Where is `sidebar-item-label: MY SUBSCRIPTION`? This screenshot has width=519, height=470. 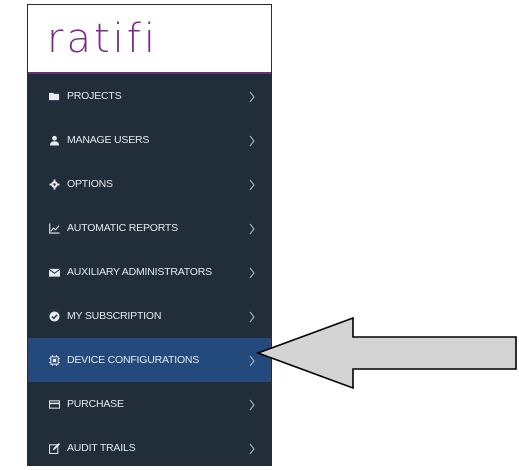 sidebar-item-label: MY SUBSCRIPTION is located at coordinates (114, 316).